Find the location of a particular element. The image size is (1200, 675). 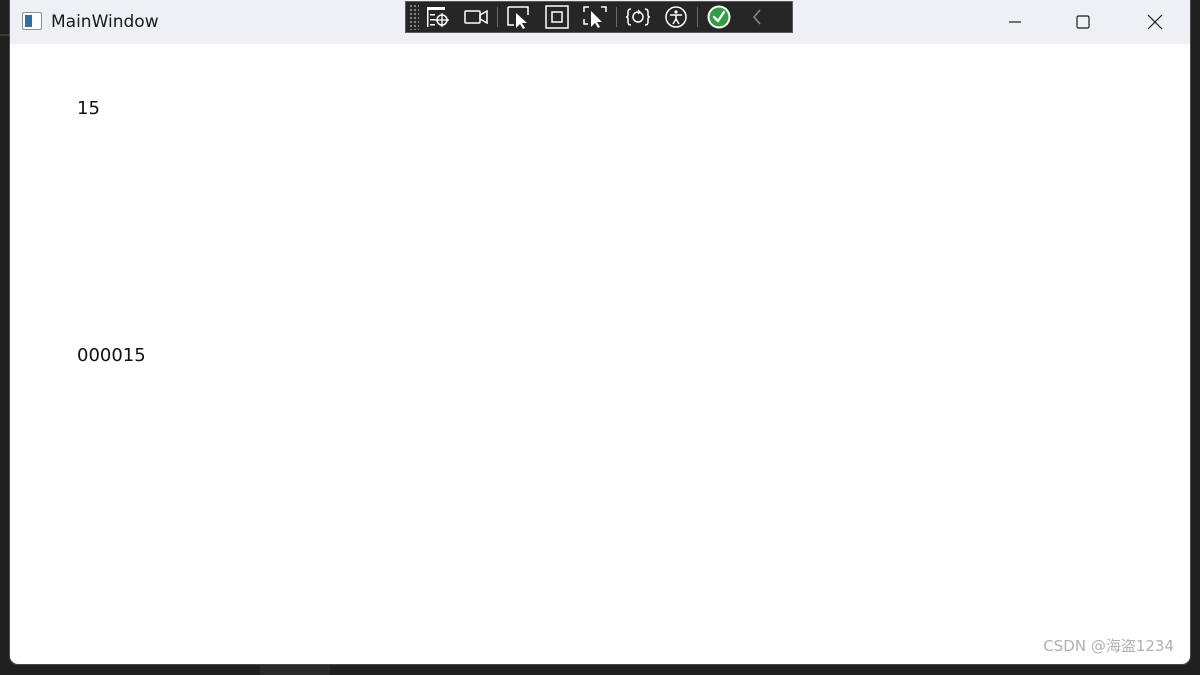

select-element-icon is located at coordinates (518, 17).